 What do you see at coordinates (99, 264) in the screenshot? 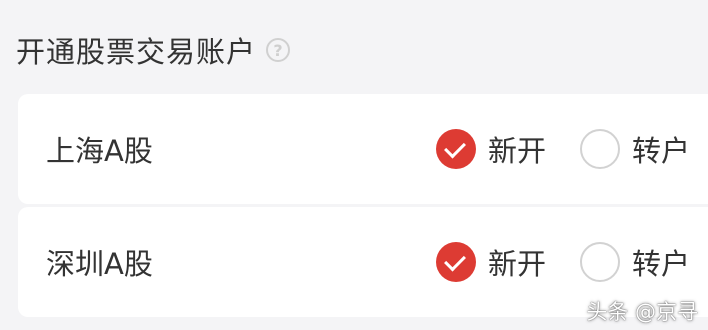
I see `market-label: 深圳A股` at bounding box center [99, 264].